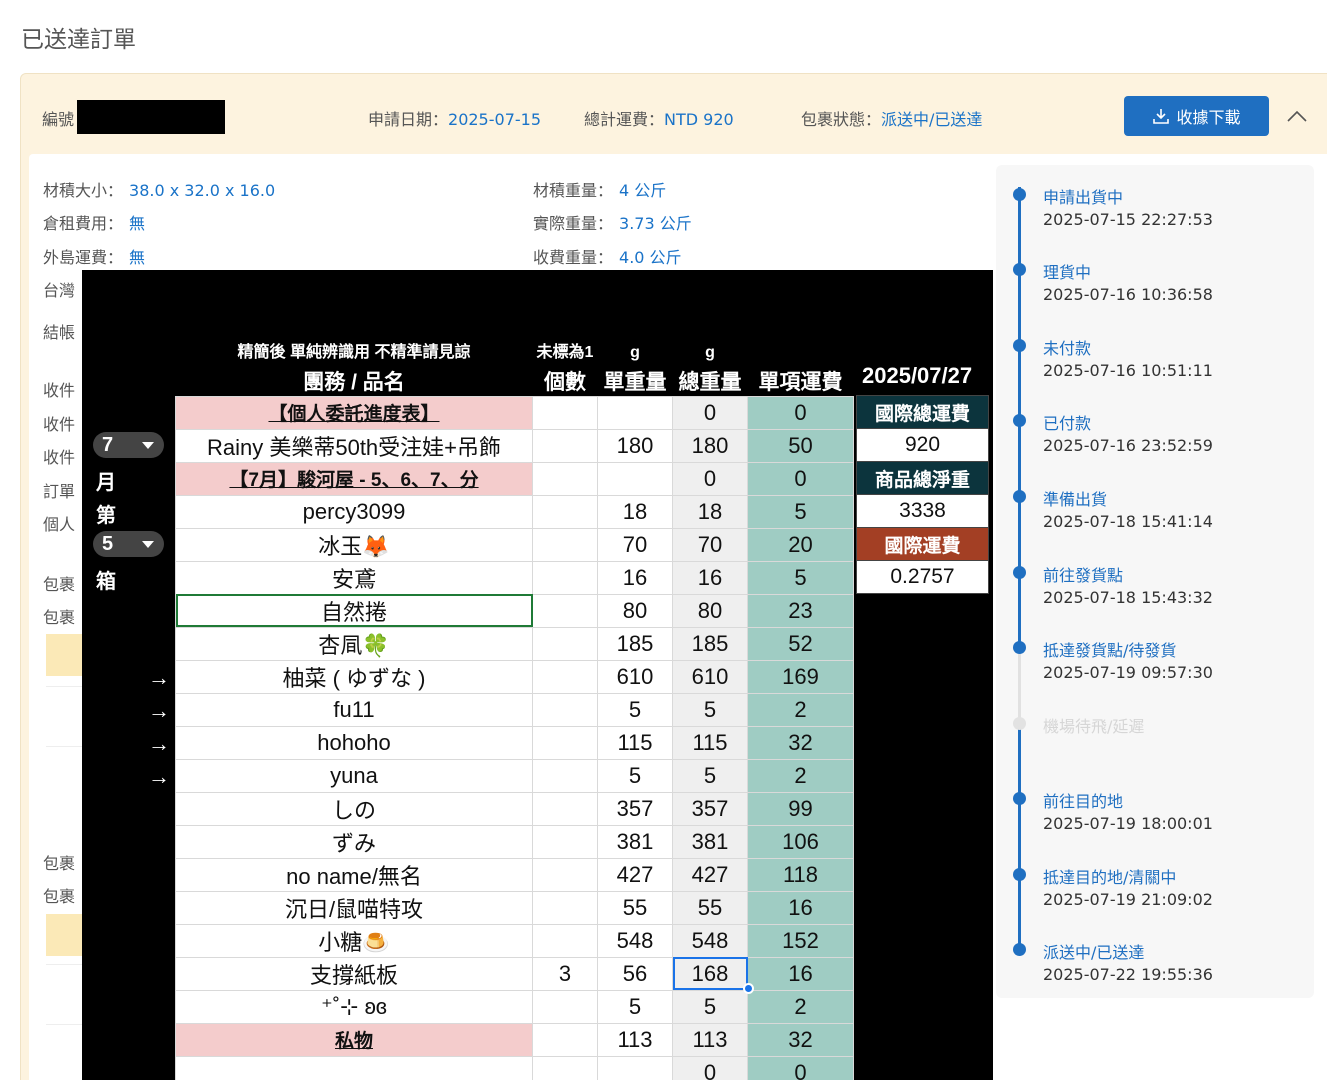  Describe the element at coordinates (748, 988) in the screenshot. I see `selection-fill-handle` at that location.